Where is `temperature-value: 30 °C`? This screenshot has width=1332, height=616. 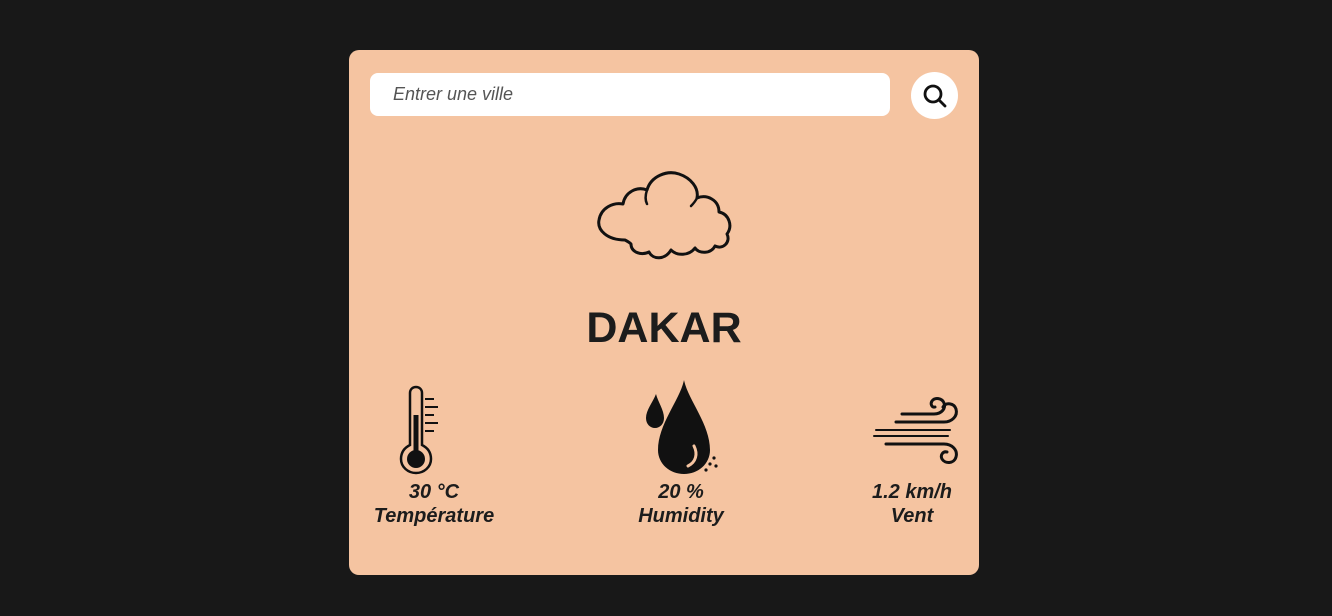
temperature-value: 30 °C is located at coordinates (434, 492).